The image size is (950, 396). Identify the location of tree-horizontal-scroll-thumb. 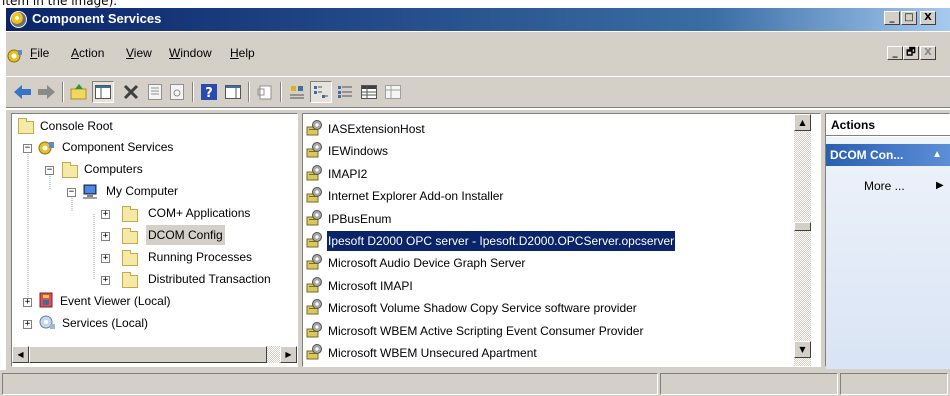
(148, 354).